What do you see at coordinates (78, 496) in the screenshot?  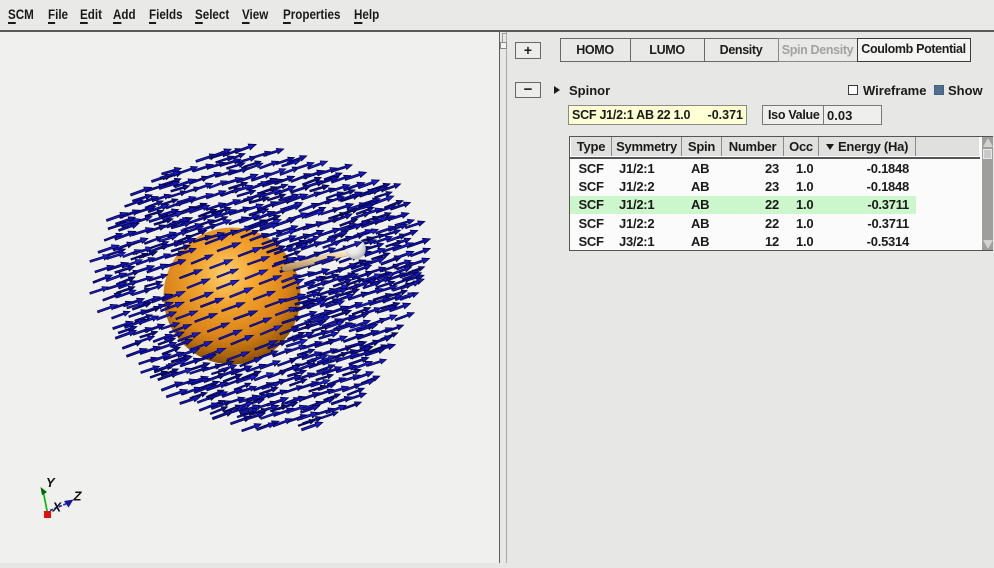 I see `svg-text: Z` at bounding box center [78, 496].